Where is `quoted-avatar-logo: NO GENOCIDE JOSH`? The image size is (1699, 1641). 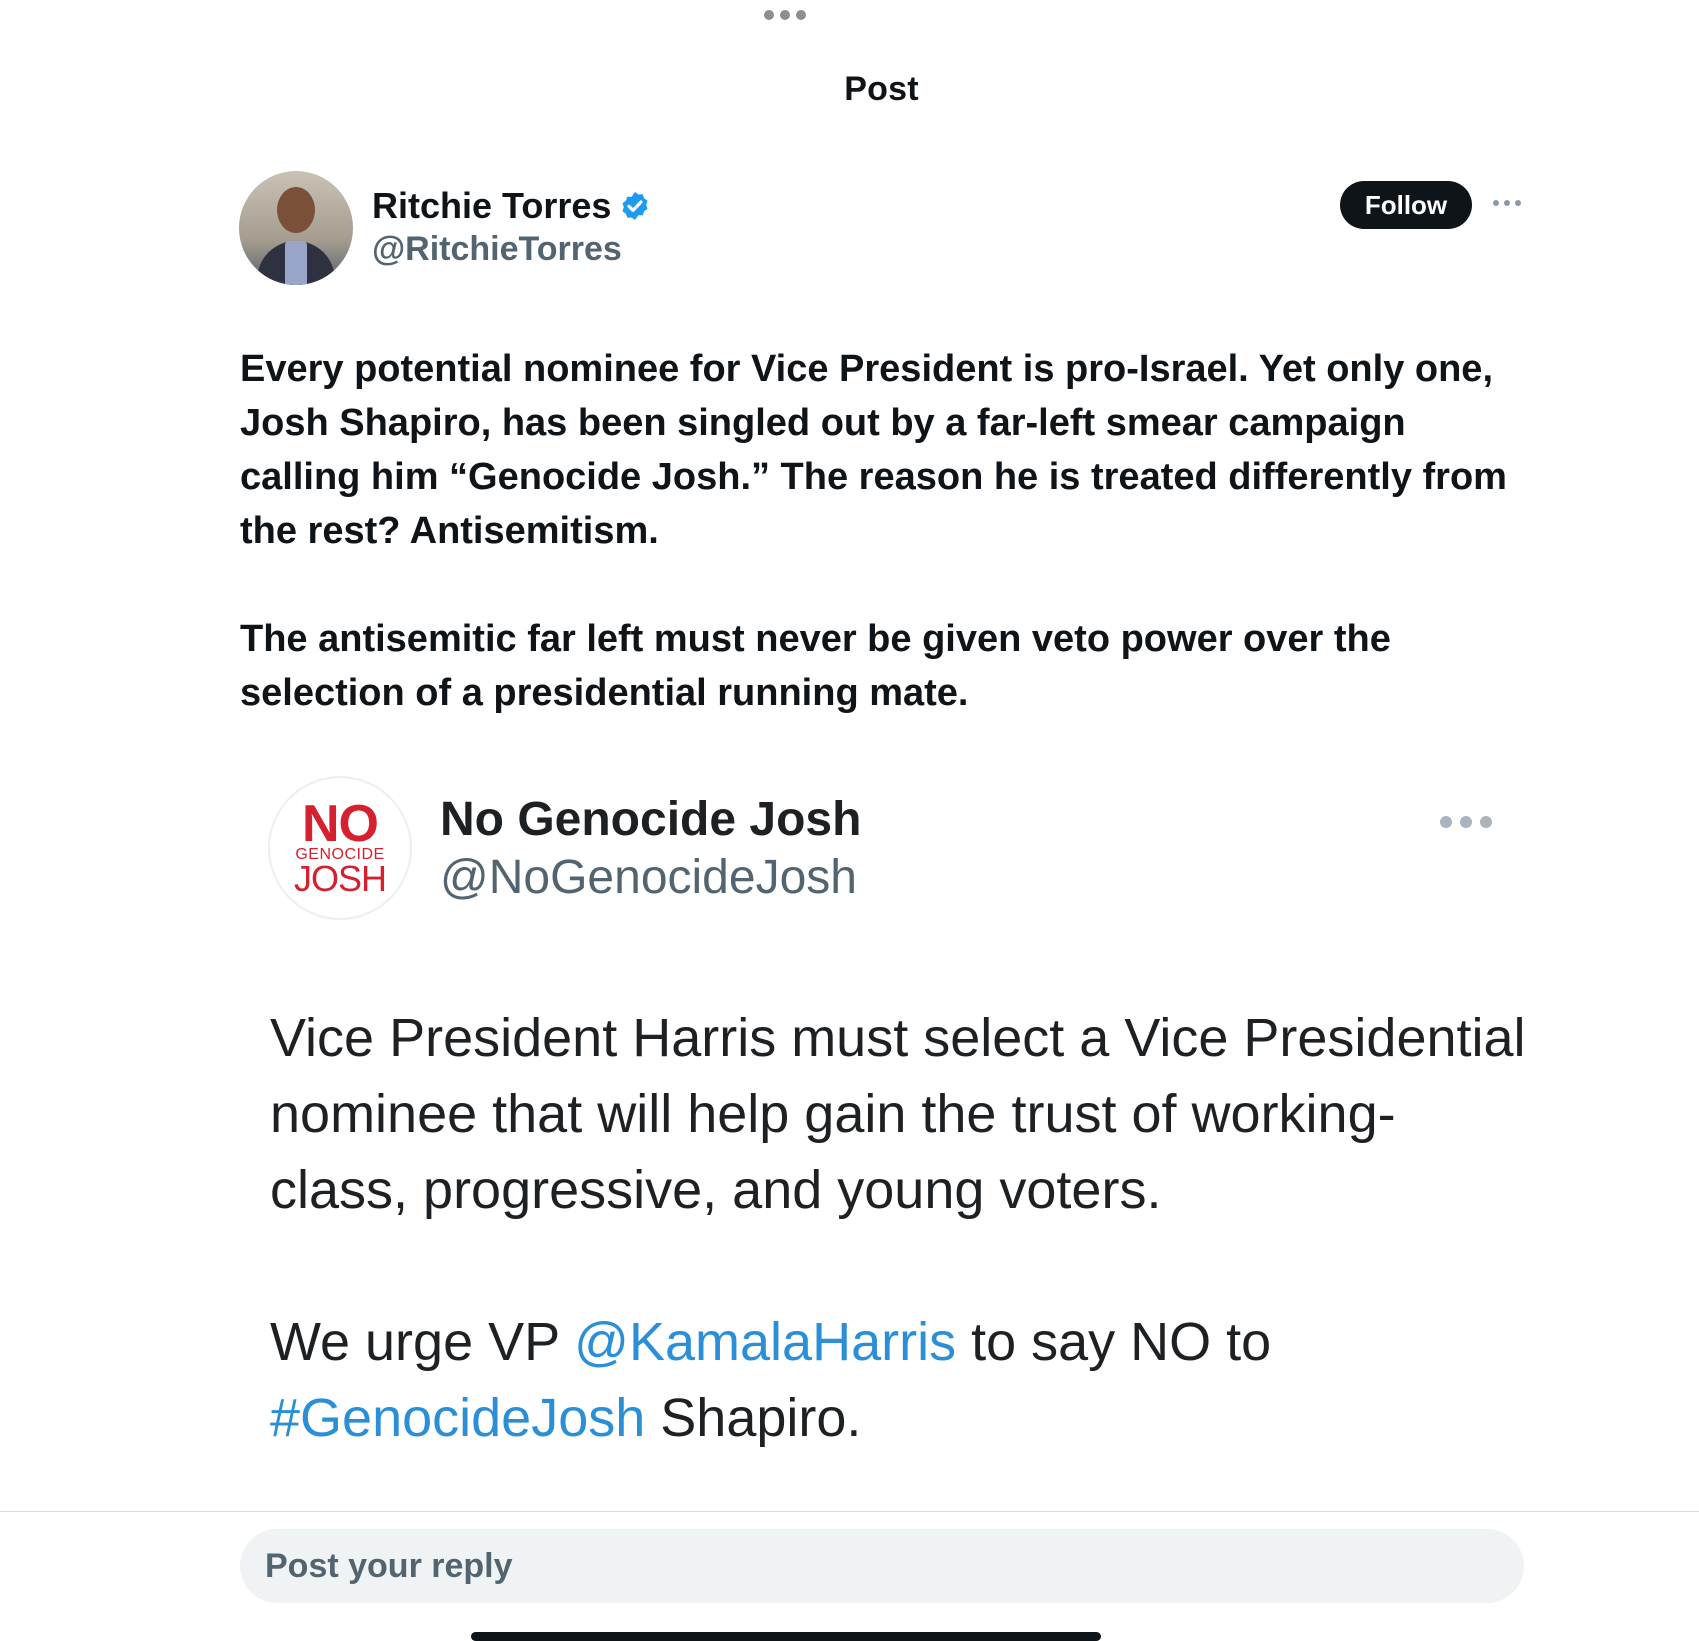 quoted-avatar-logo: NO GENOCIDE JOSH is located at coordinates (340, 848).